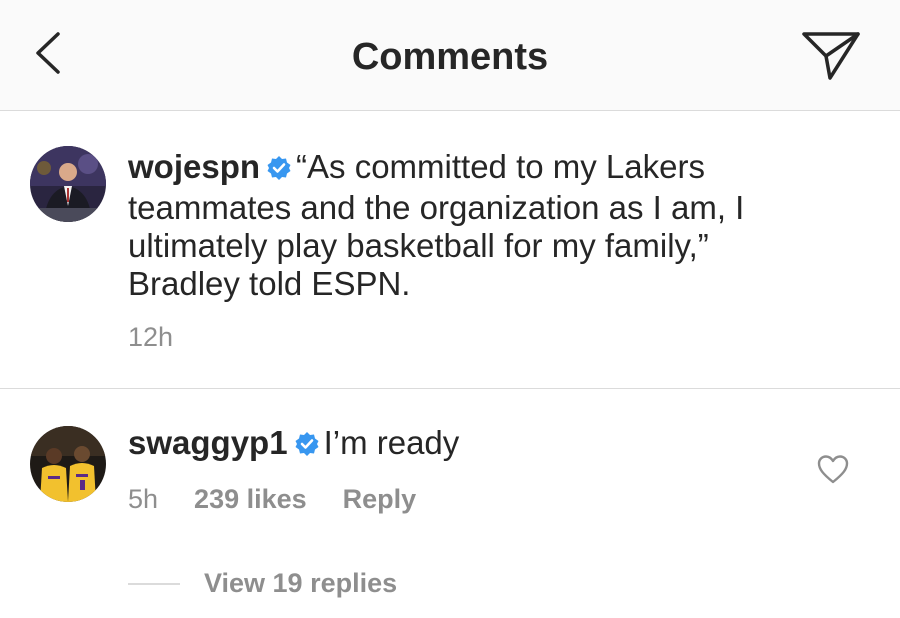  I want to click on share-button, so click(831, 55).